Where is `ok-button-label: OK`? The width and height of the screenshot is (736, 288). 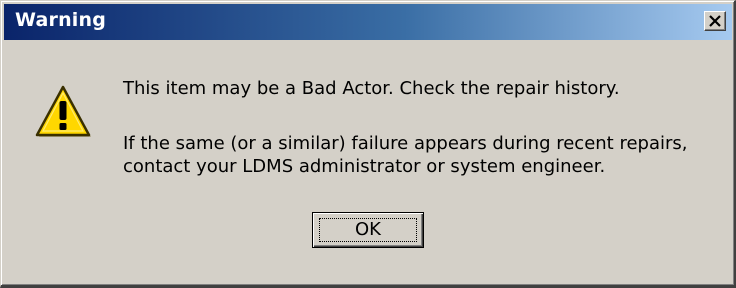 ok-button-label: OK is located at coordinates (368, 229).